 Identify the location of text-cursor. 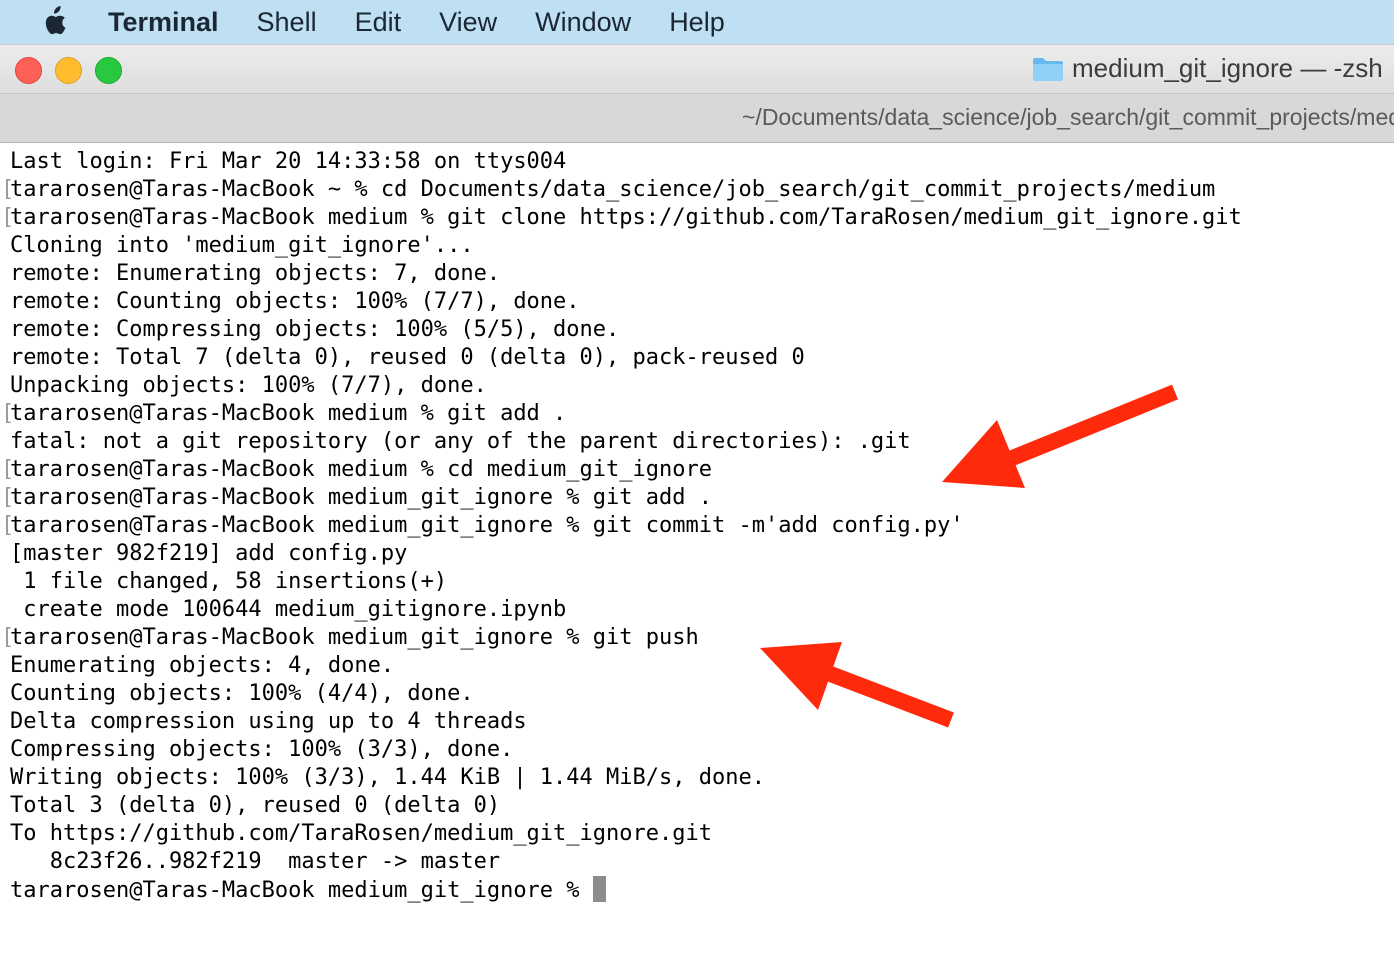
(599, 889).